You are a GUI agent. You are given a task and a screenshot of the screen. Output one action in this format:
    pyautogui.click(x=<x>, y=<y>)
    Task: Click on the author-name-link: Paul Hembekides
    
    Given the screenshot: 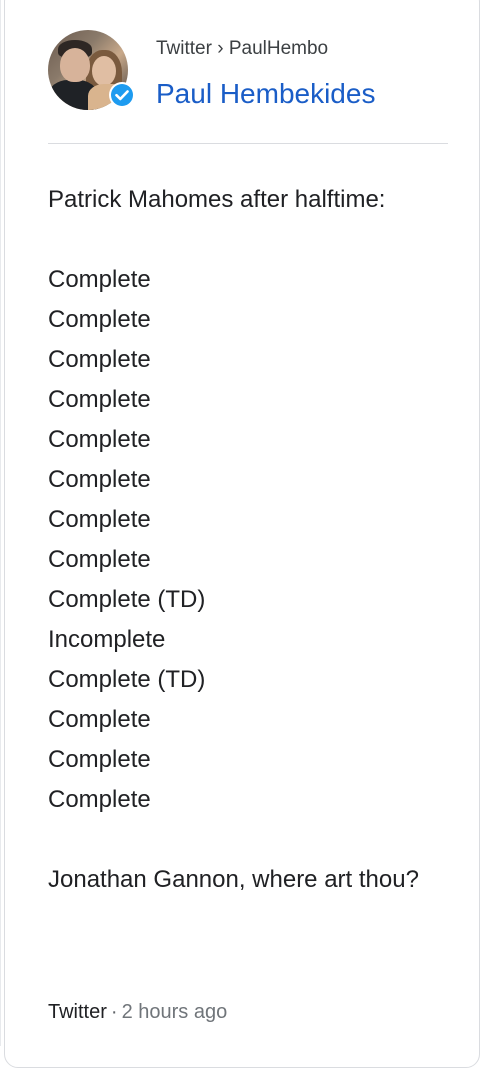 What is the action you would take?
    pyautogui.click(x=265, y=94)
    